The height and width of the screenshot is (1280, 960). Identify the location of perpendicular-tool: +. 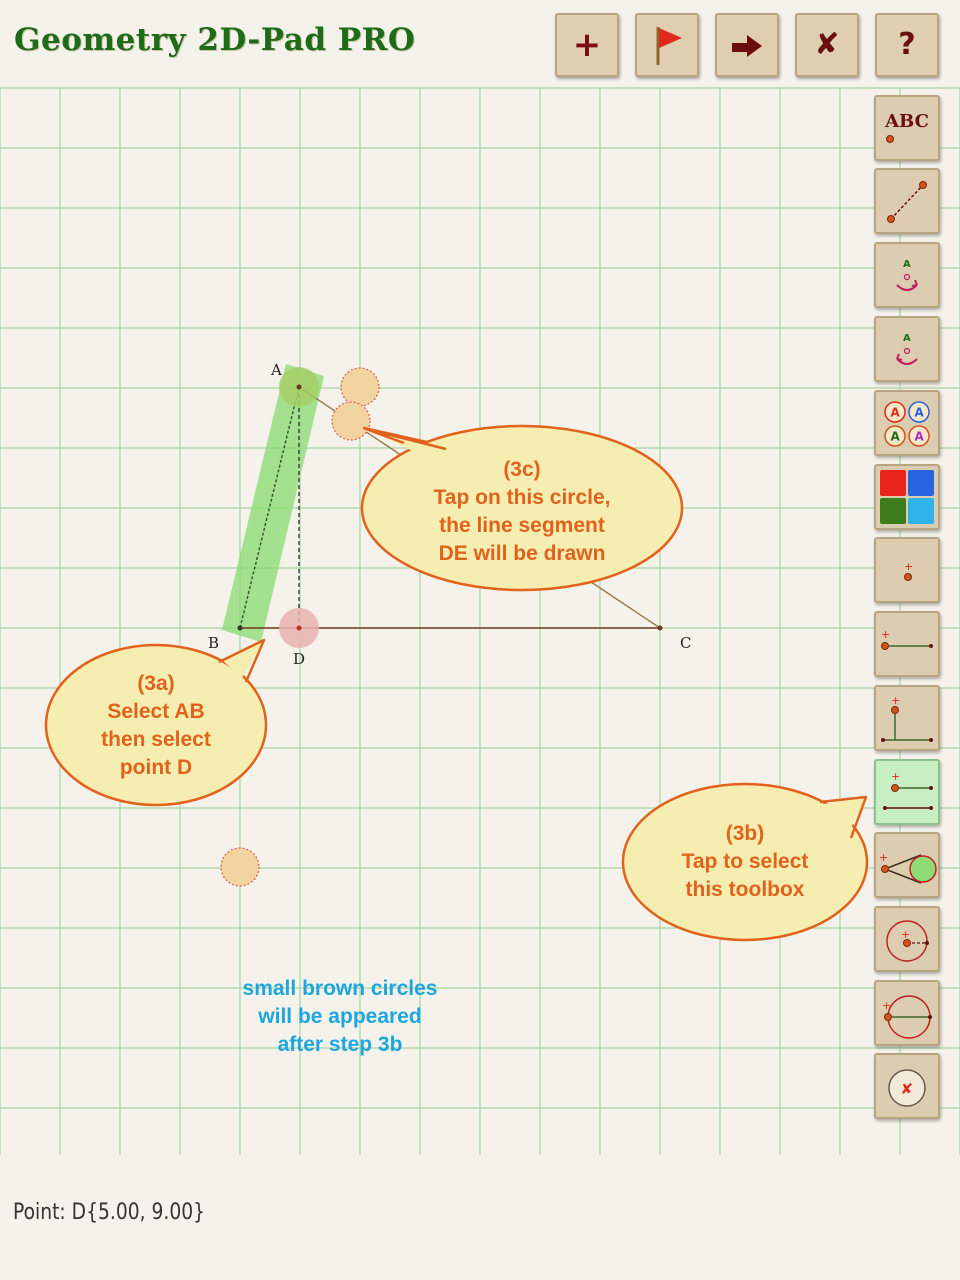
(907, 718).